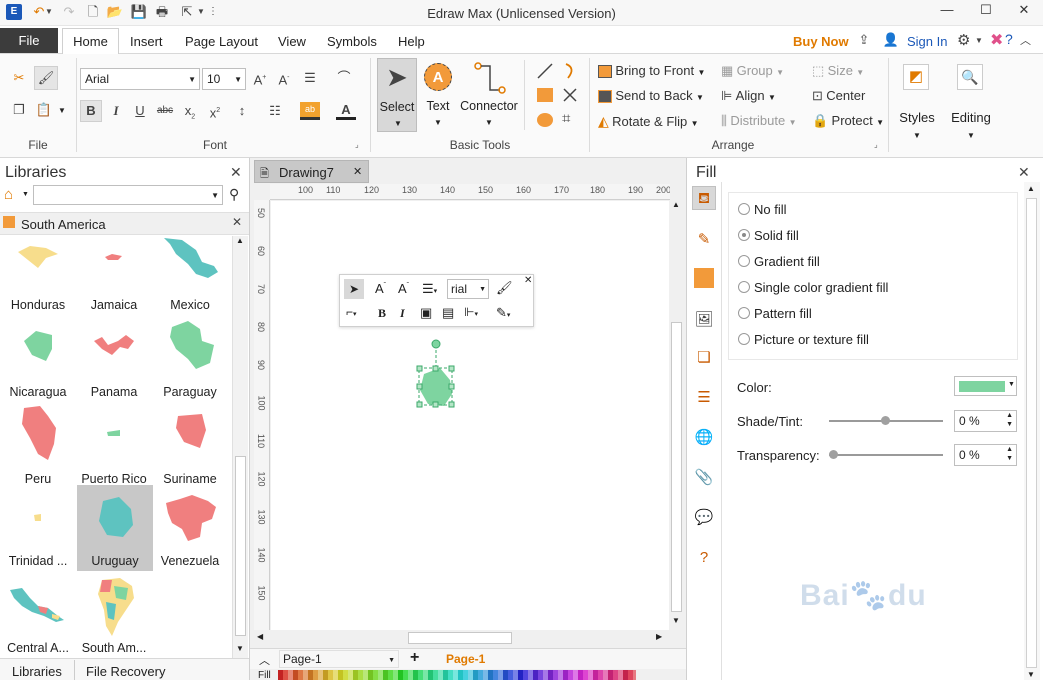  What do you see at coordinates (648, 121) in the screenshot?
I see `rotate-flip-button: ◭ Rotate & Flip ▼` at bounding box center [648, 121].